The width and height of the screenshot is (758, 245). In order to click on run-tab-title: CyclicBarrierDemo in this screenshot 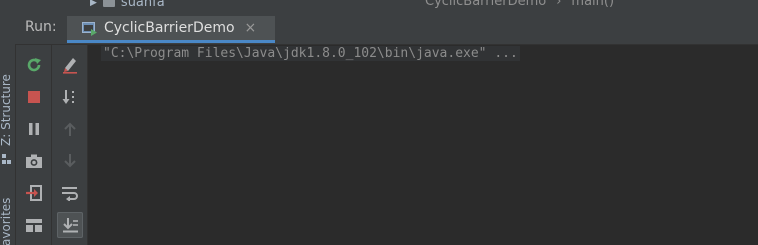, I will do `click(169, 28)`.